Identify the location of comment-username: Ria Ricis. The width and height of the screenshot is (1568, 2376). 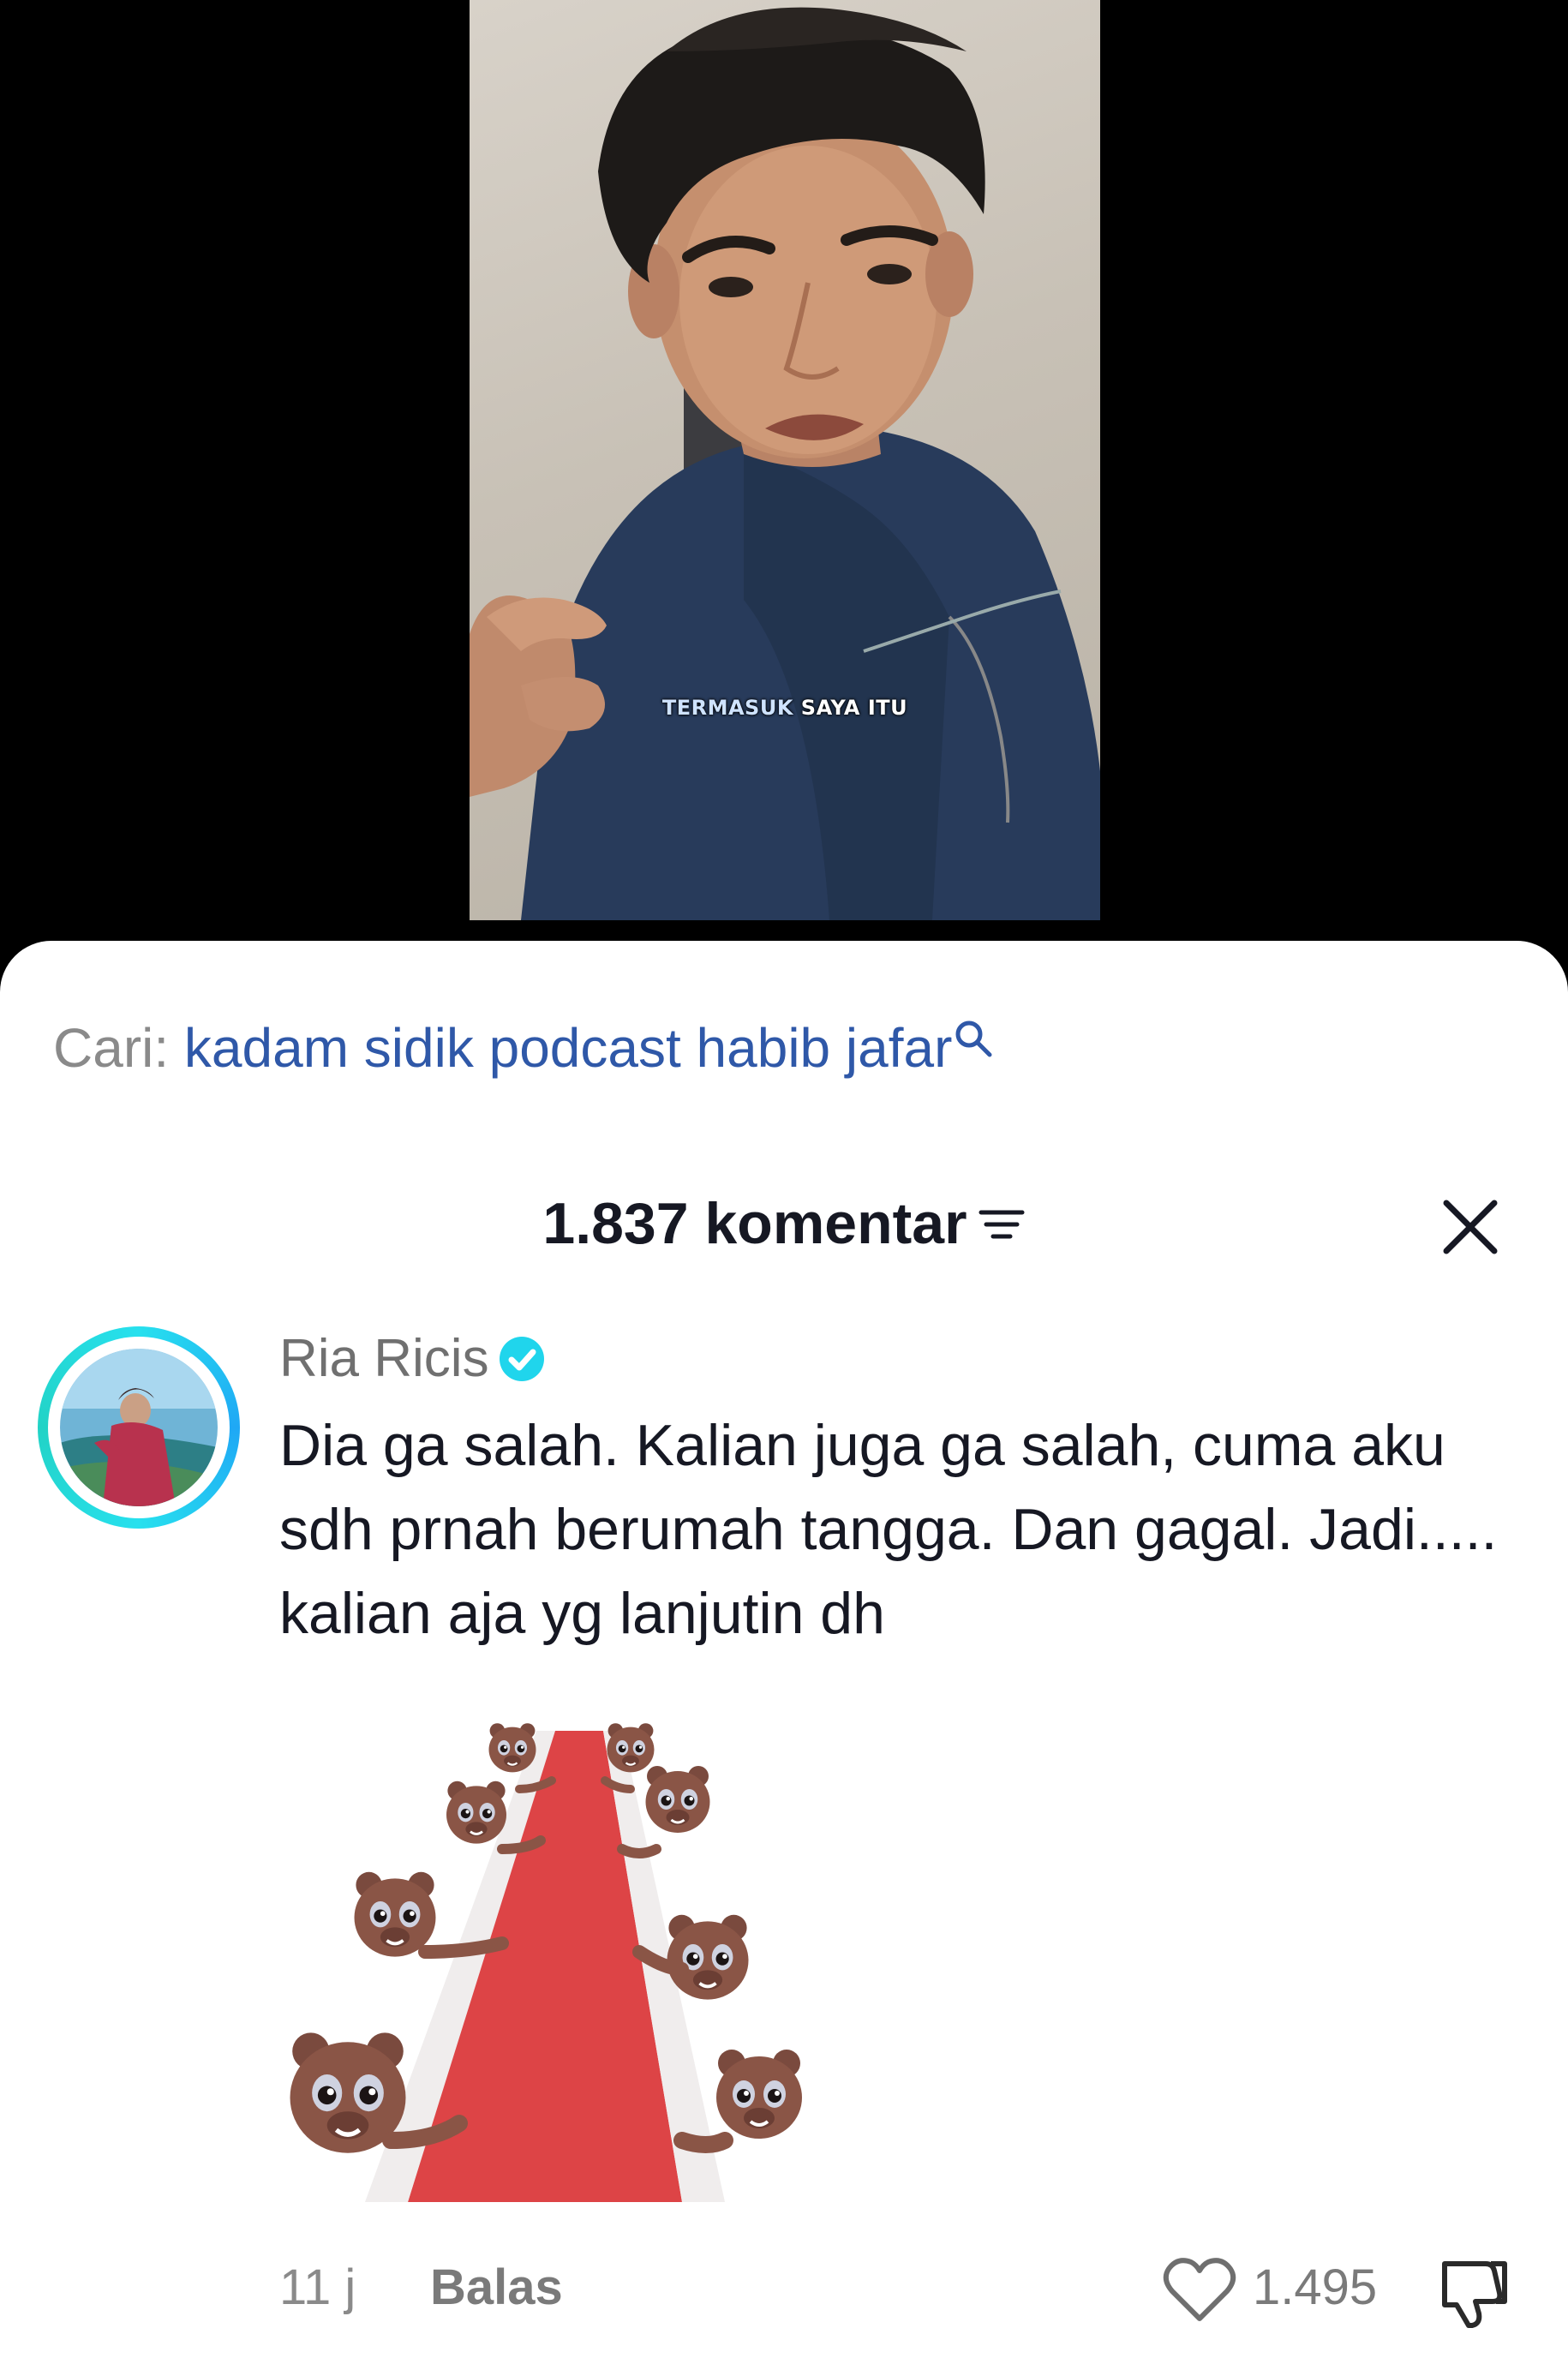
(412, 1359).